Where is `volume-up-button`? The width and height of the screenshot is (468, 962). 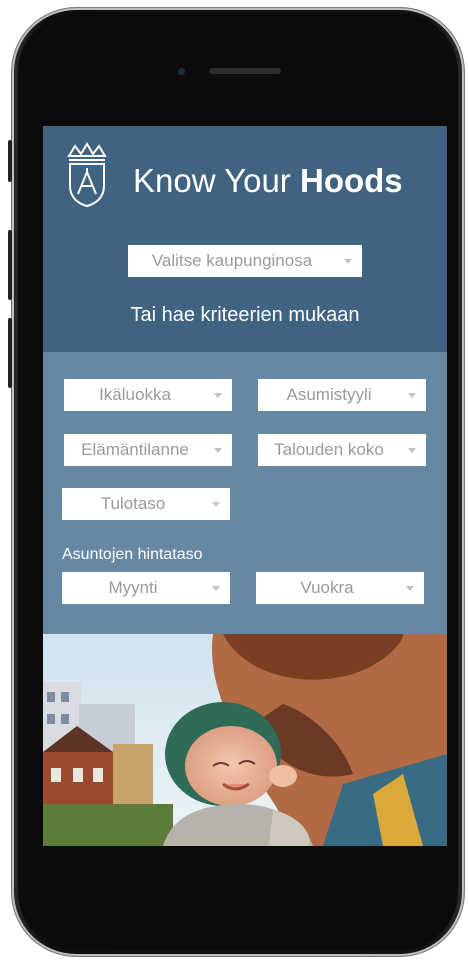 volume-up-button is located at coordinates (10, 265).